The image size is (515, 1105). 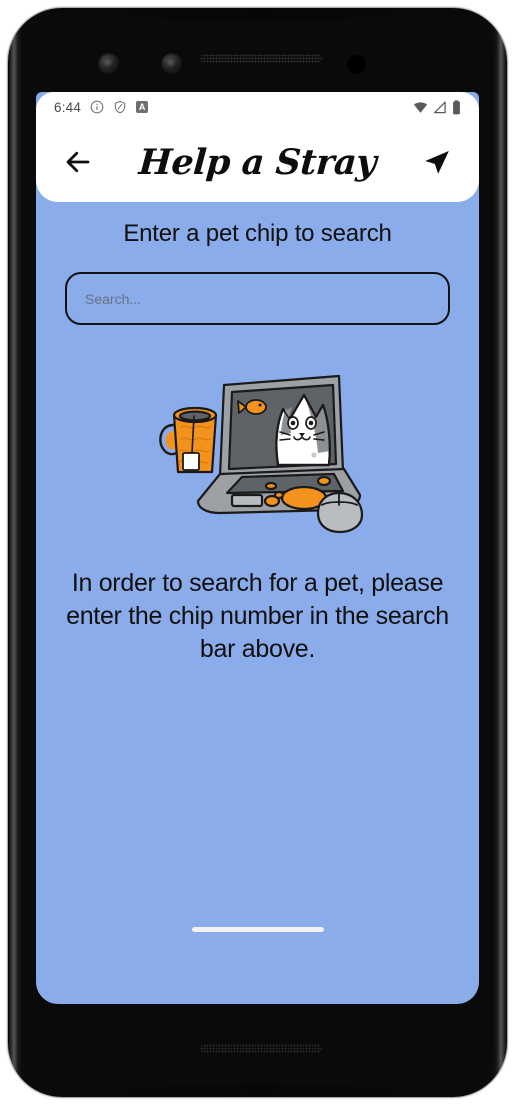 What do you see at coordinates (260, 454) in the screenshot?
I see `cat-on-laptop-illustration` at bounding box center [260, 454].